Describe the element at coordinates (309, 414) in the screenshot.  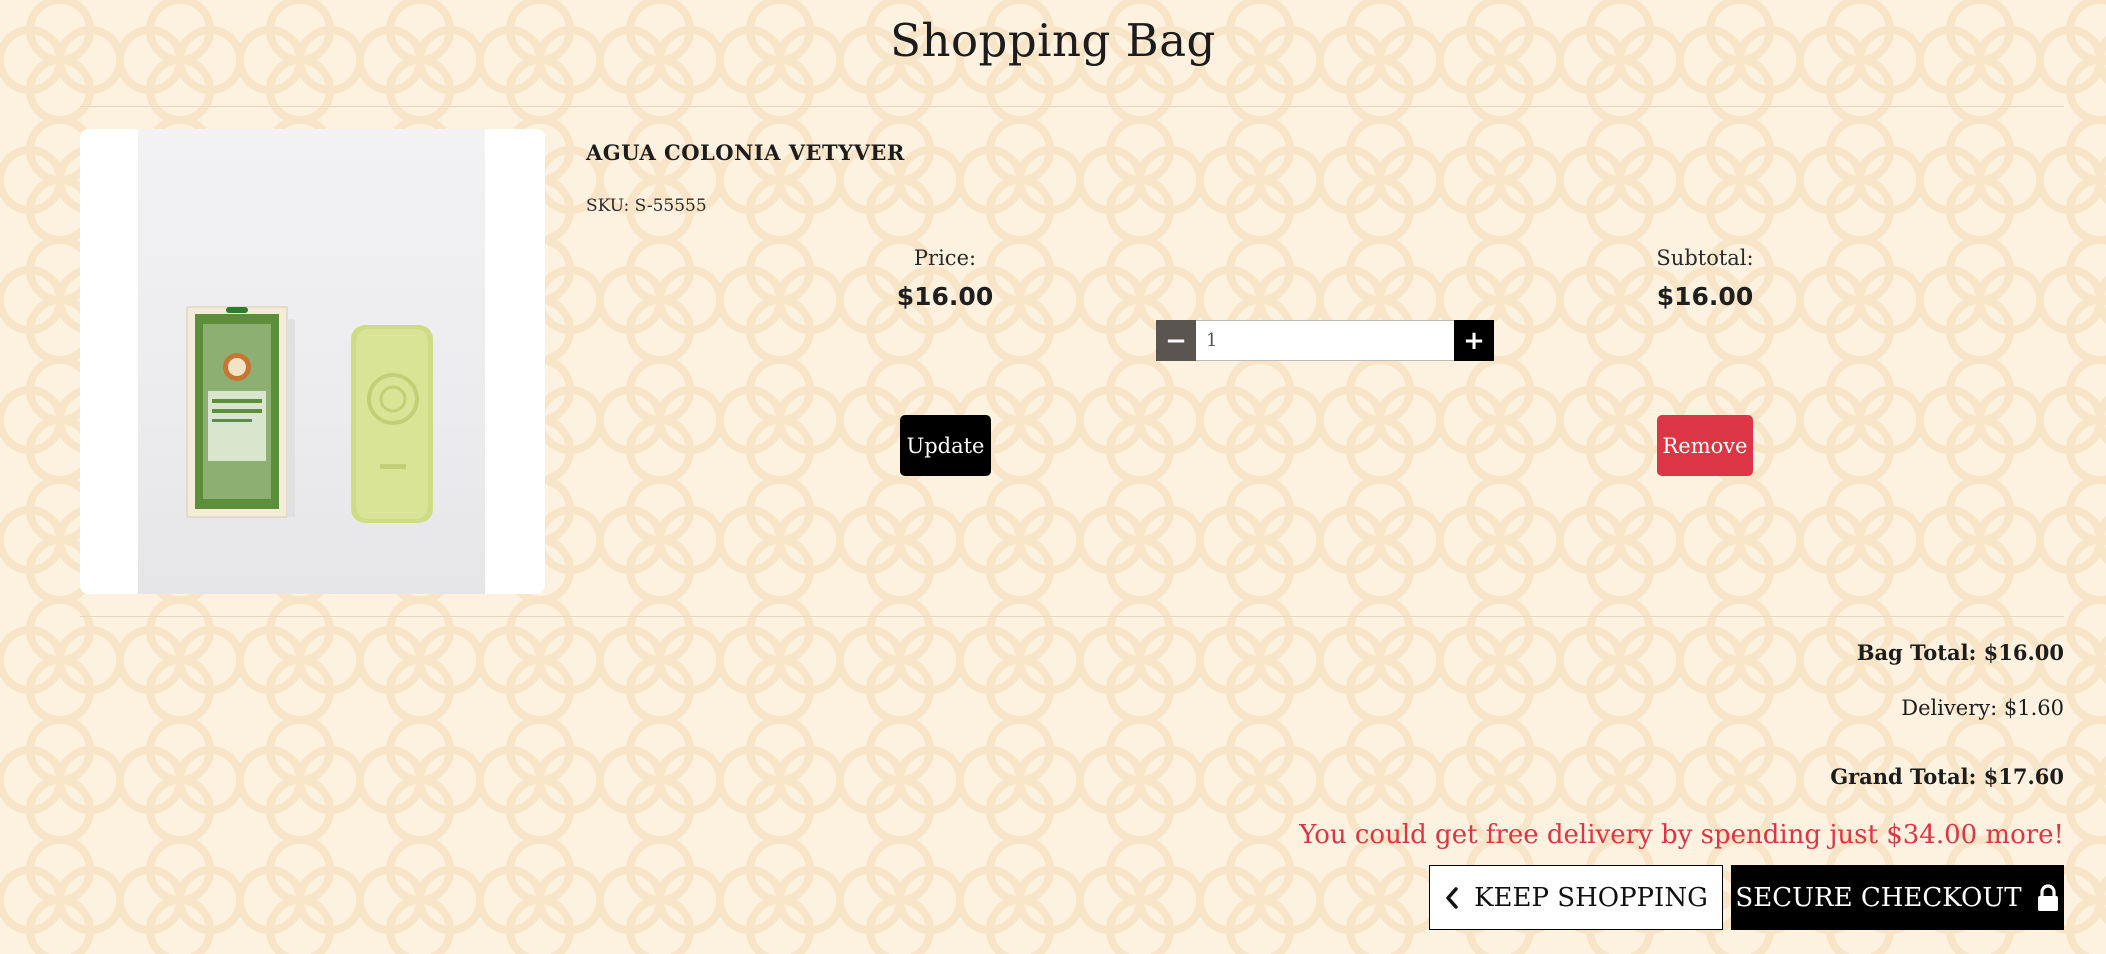
I see `product-photo` at that location.